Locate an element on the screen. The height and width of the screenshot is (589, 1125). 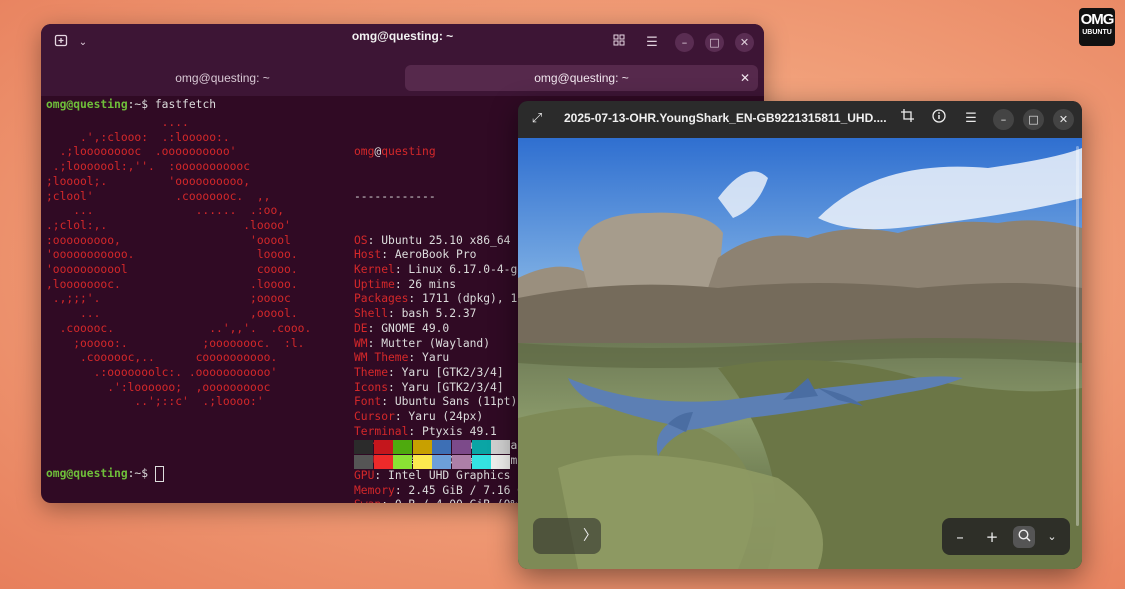
tab-2: omg@questing: ~ ✕ is located at coordinates (581, 78).